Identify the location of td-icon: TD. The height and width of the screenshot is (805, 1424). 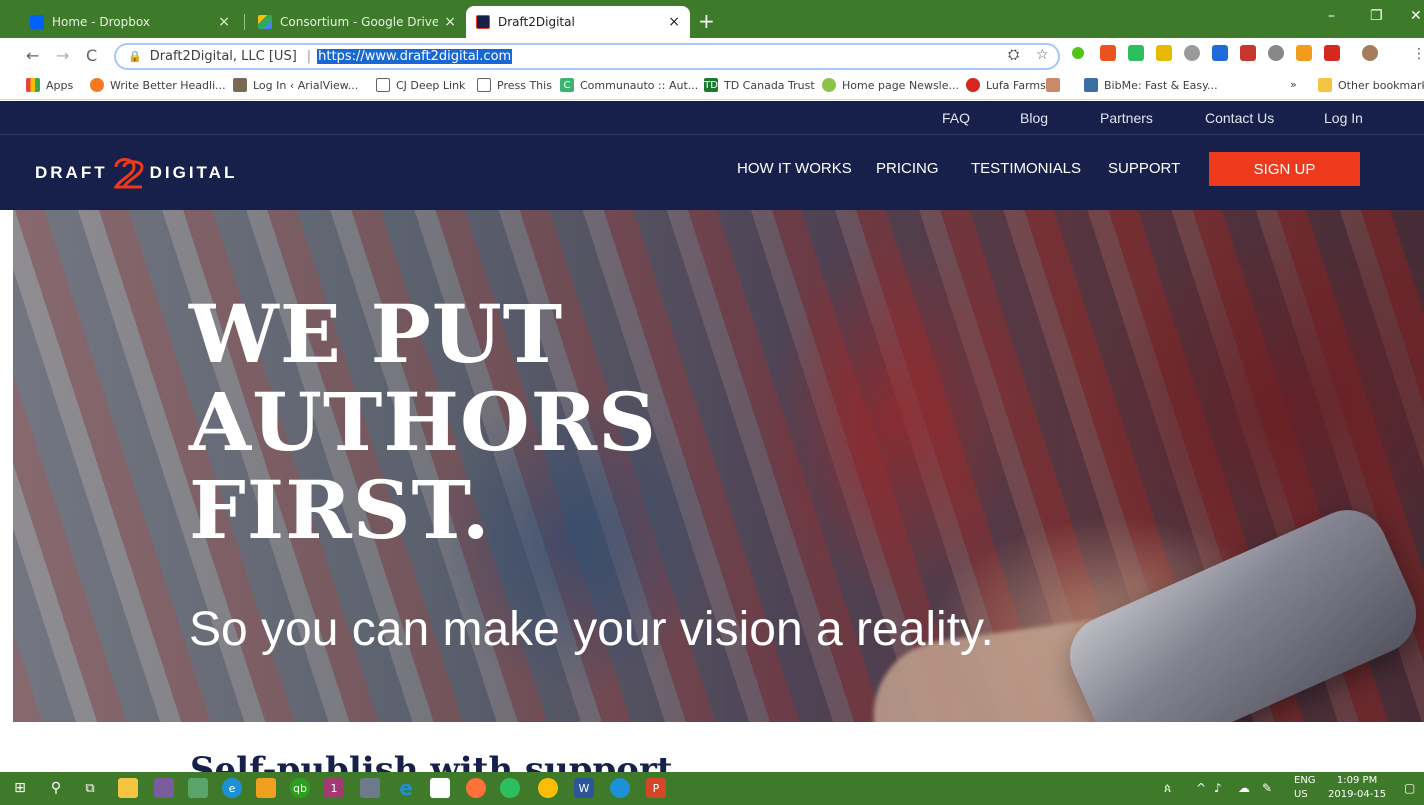
(711, 85).